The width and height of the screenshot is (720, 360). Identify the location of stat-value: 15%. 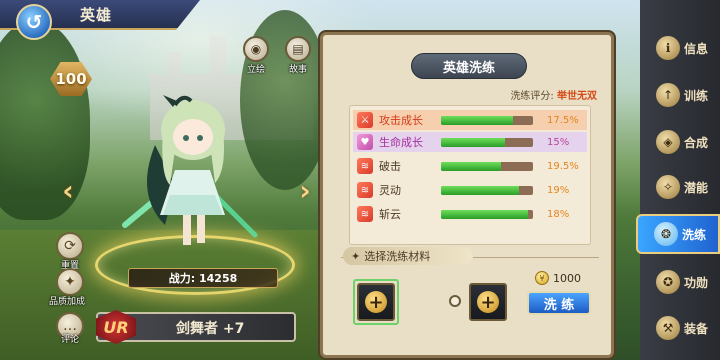
(558, 142).